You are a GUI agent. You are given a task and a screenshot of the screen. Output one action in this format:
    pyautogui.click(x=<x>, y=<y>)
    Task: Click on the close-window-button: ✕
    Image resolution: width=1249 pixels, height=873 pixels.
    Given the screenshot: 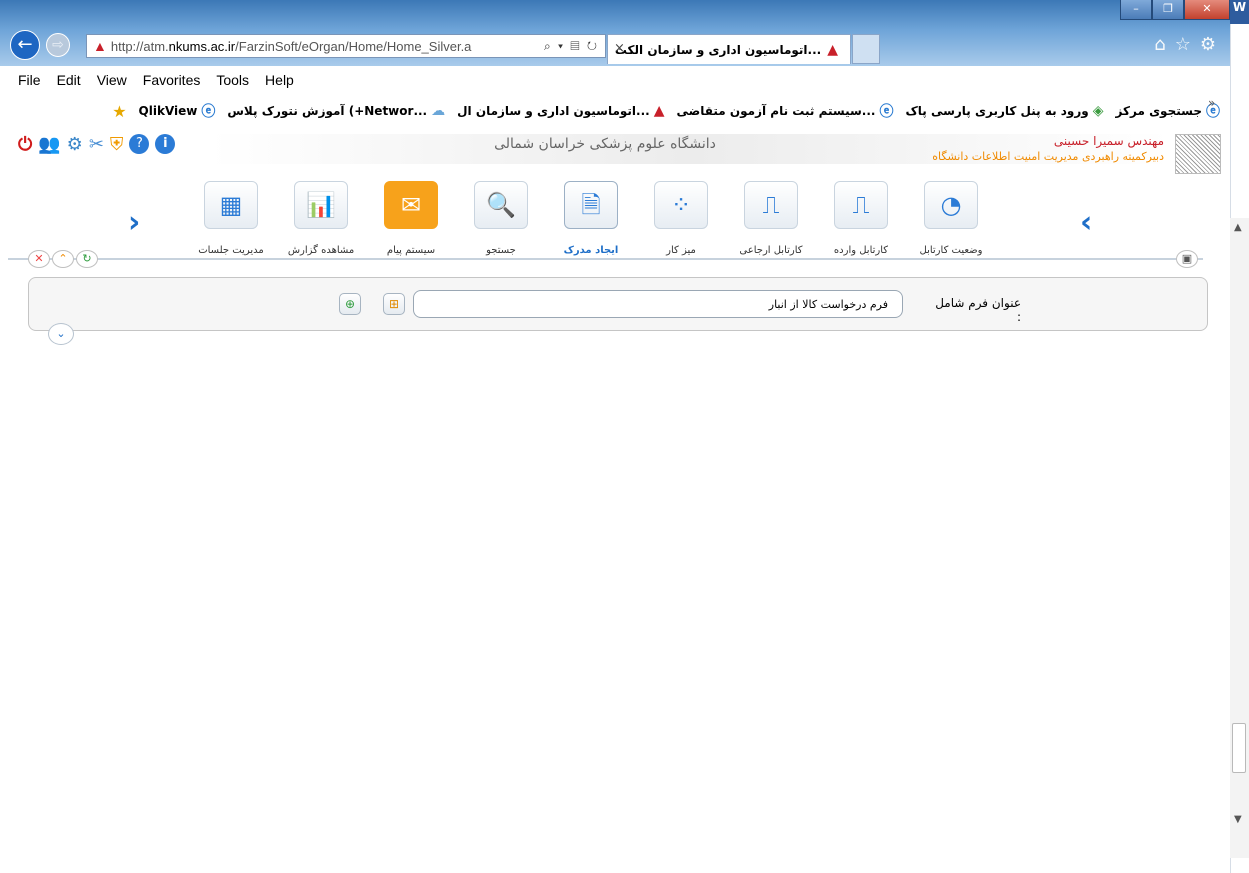 What is the action you would take?
    pyautogui.click(x=1207, y=10)
    